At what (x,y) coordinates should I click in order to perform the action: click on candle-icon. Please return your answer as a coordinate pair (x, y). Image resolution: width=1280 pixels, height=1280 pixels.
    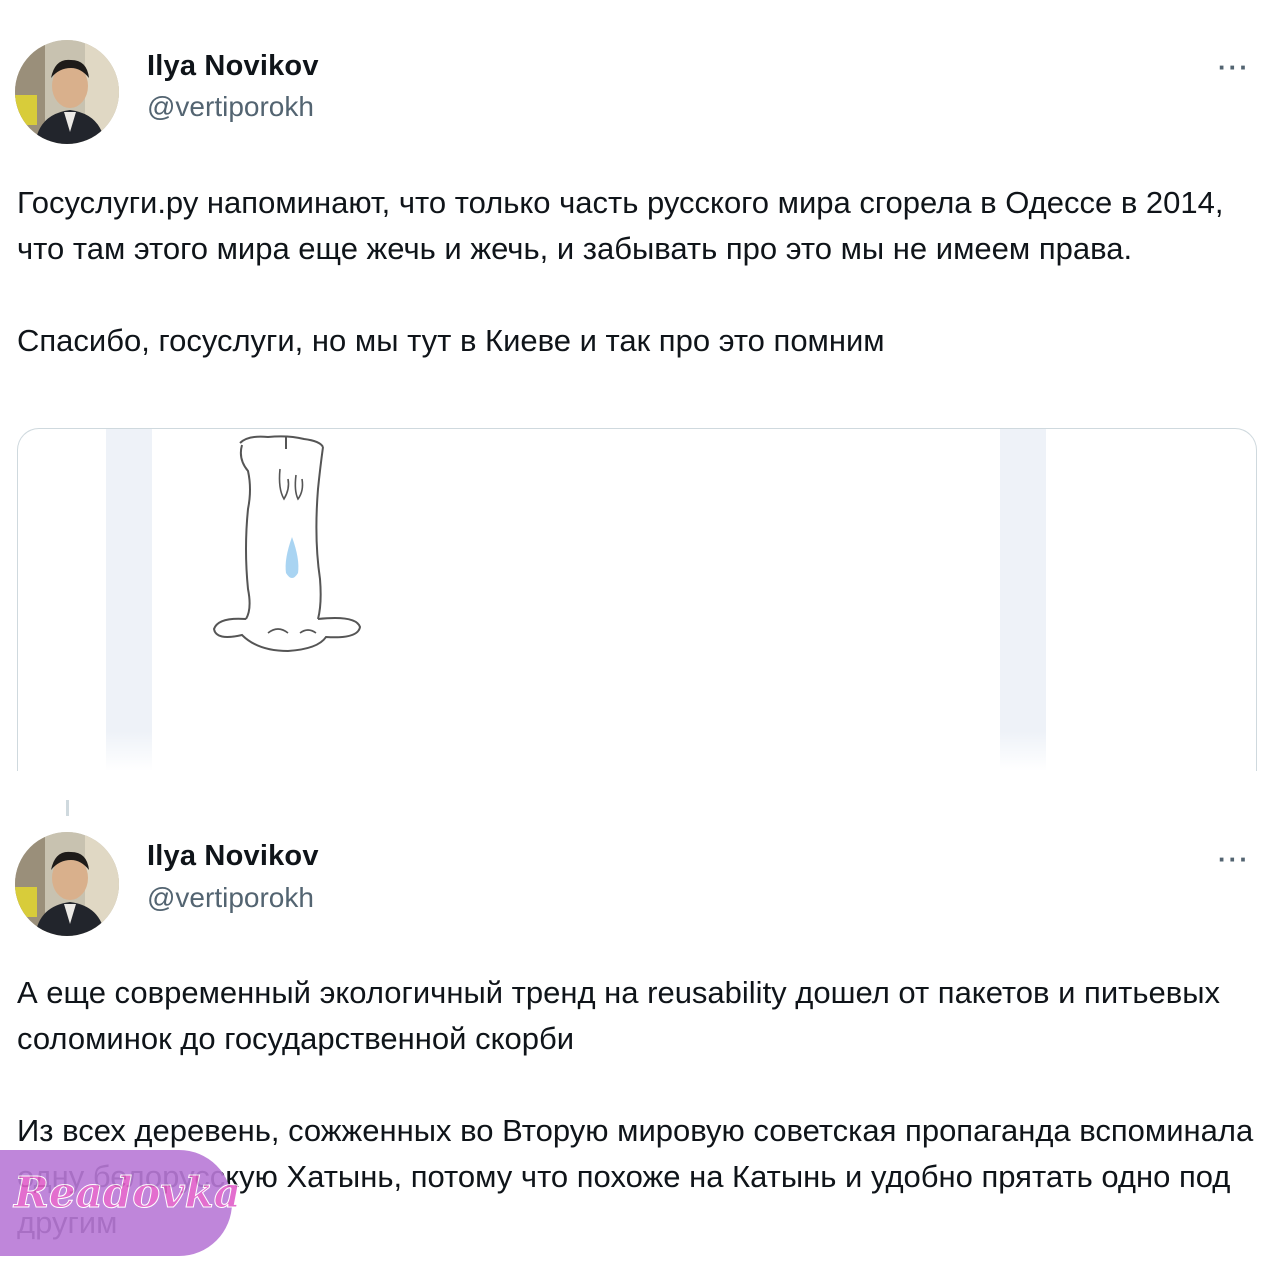
    Looking at the image, I should click on (287, 544).